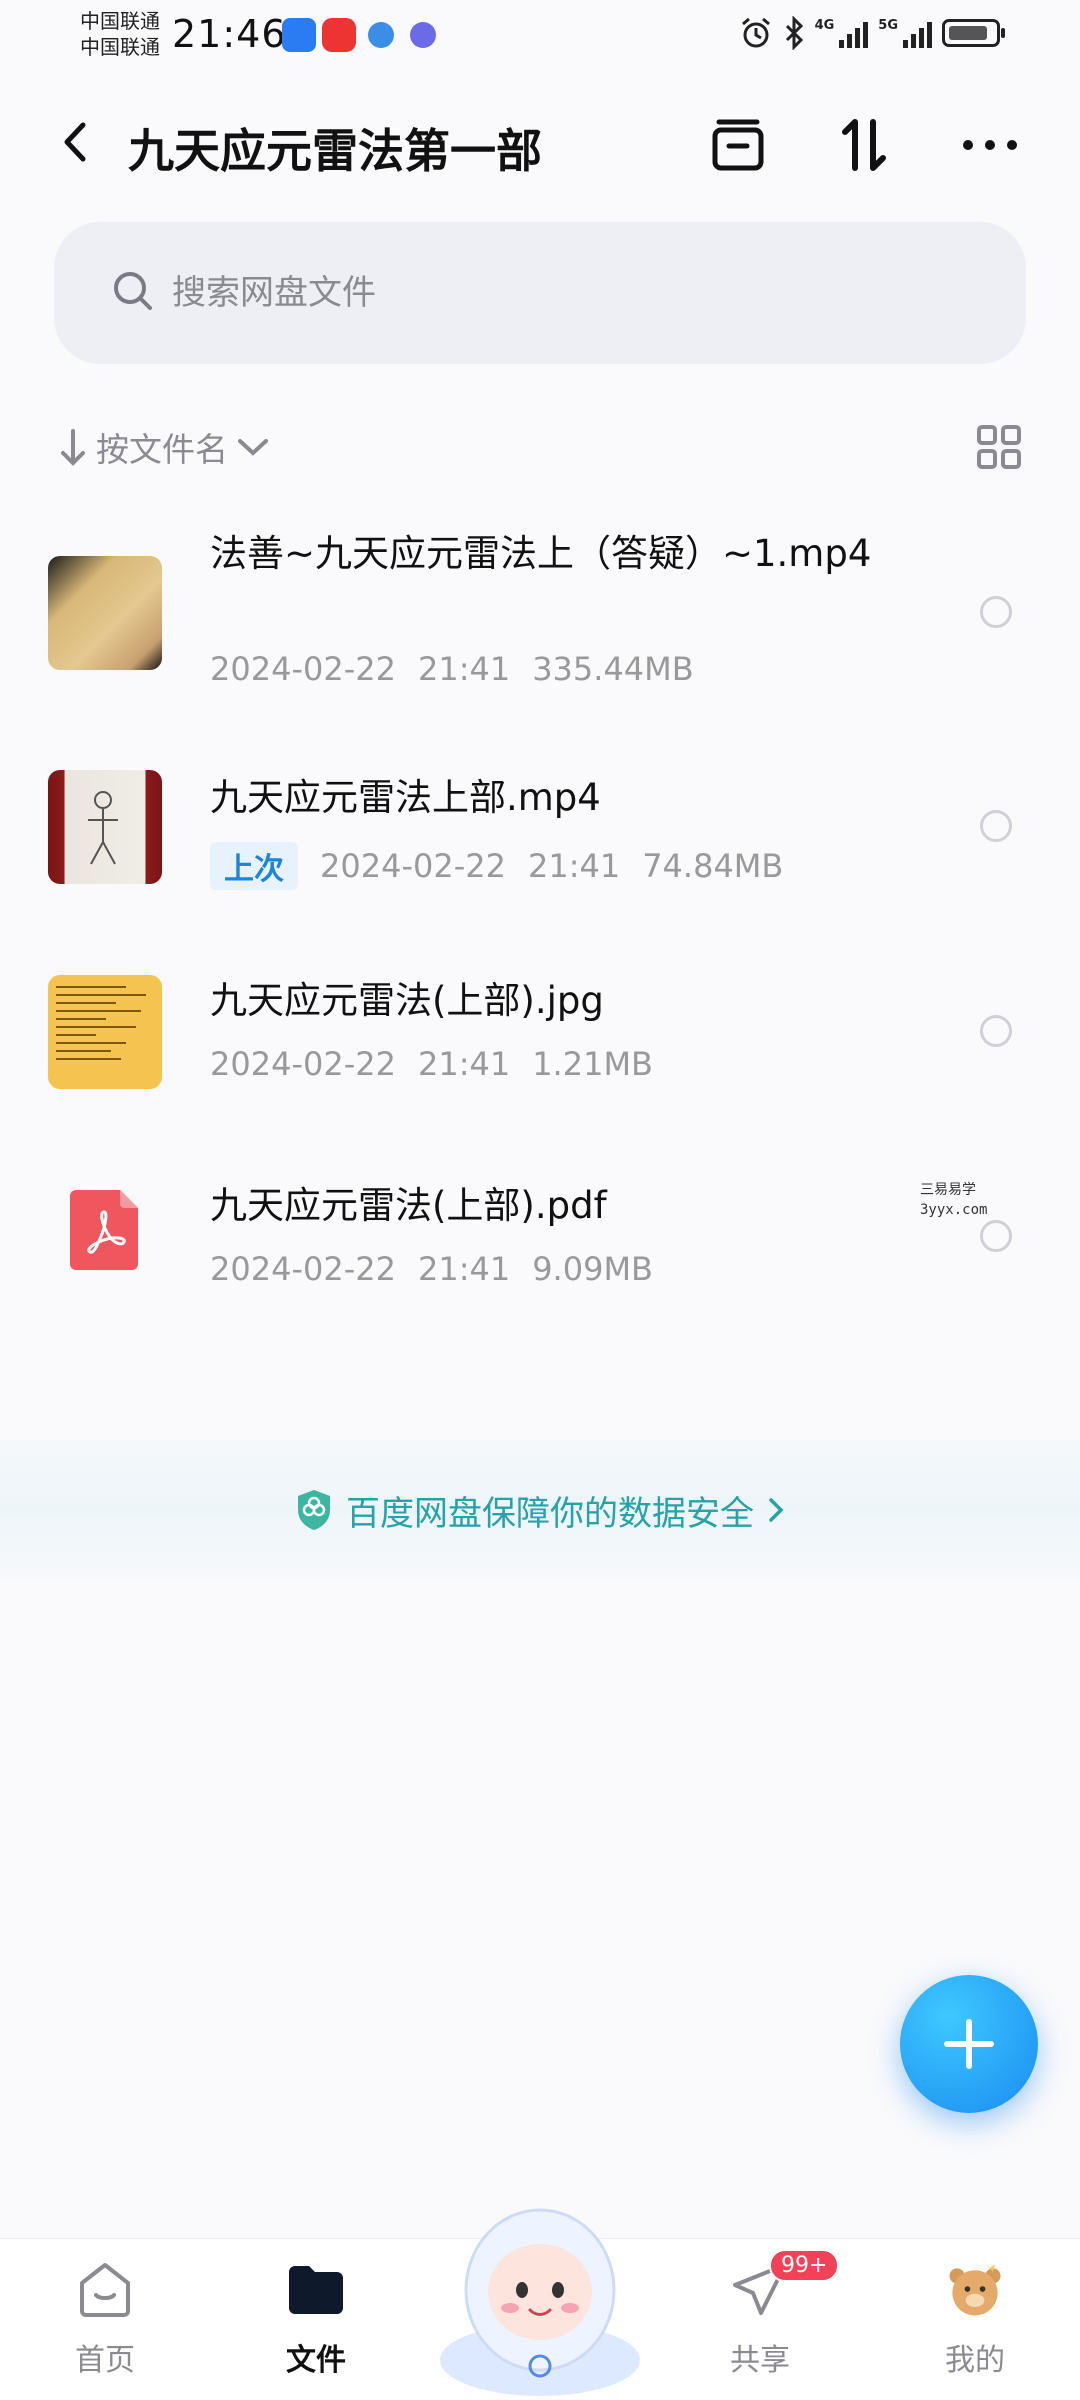  What do you see at coordinates (755, 32) in the screenshot?
I see `alarm-icon` at bounding box center [755, 32].